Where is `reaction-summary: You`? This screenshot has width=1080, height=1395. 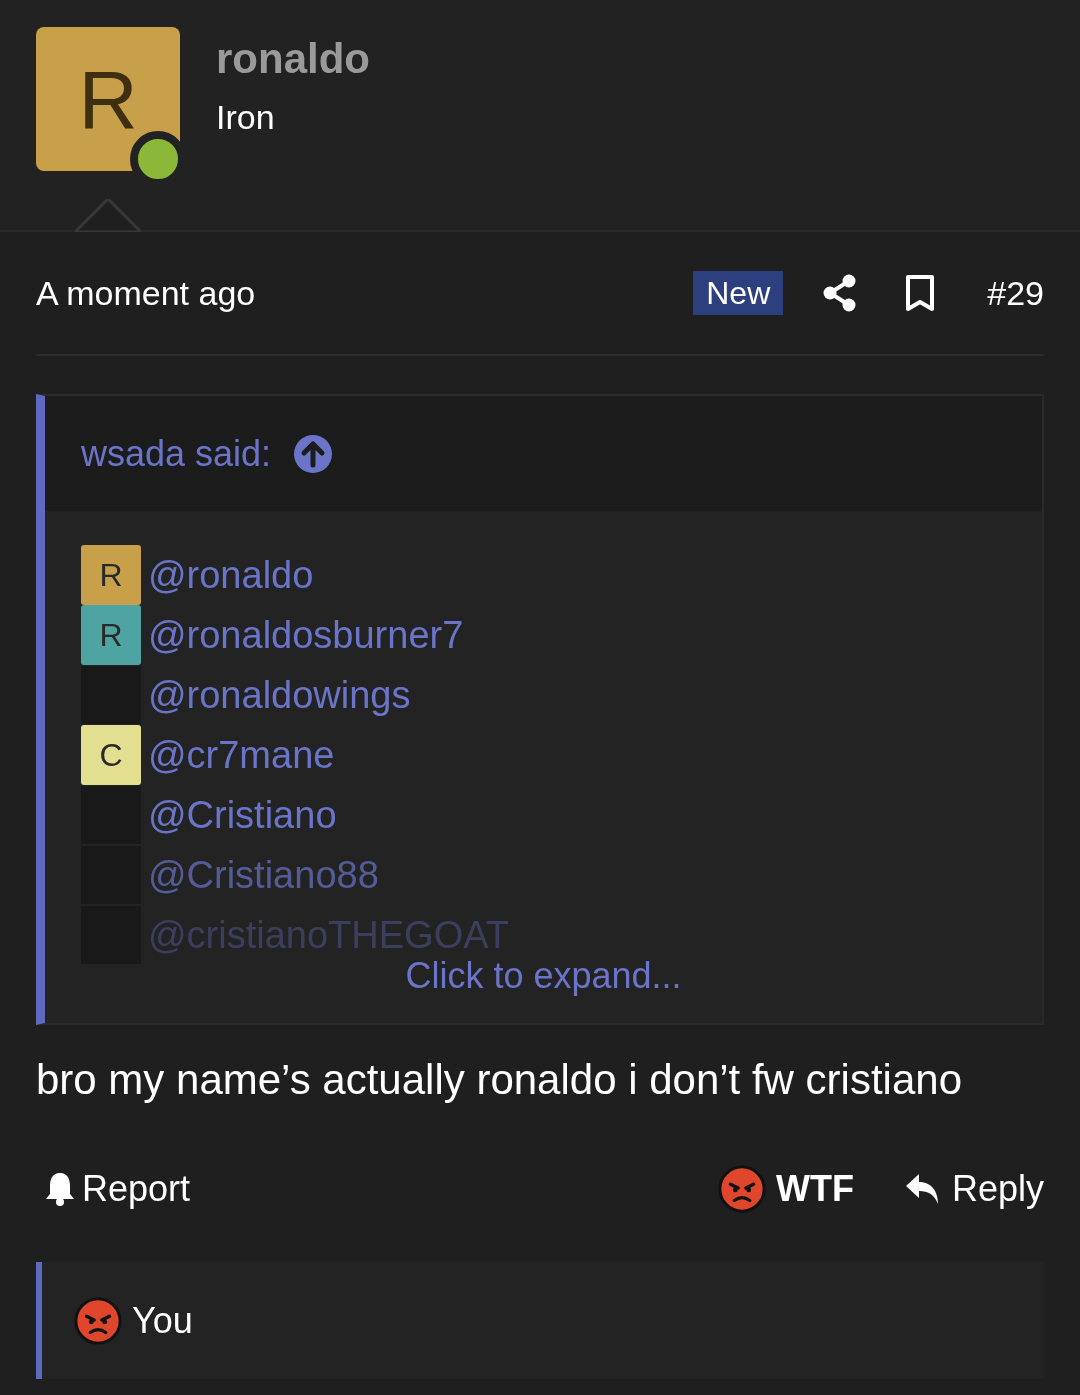 reaction-summary: You is located at coordinates (162, 1320).